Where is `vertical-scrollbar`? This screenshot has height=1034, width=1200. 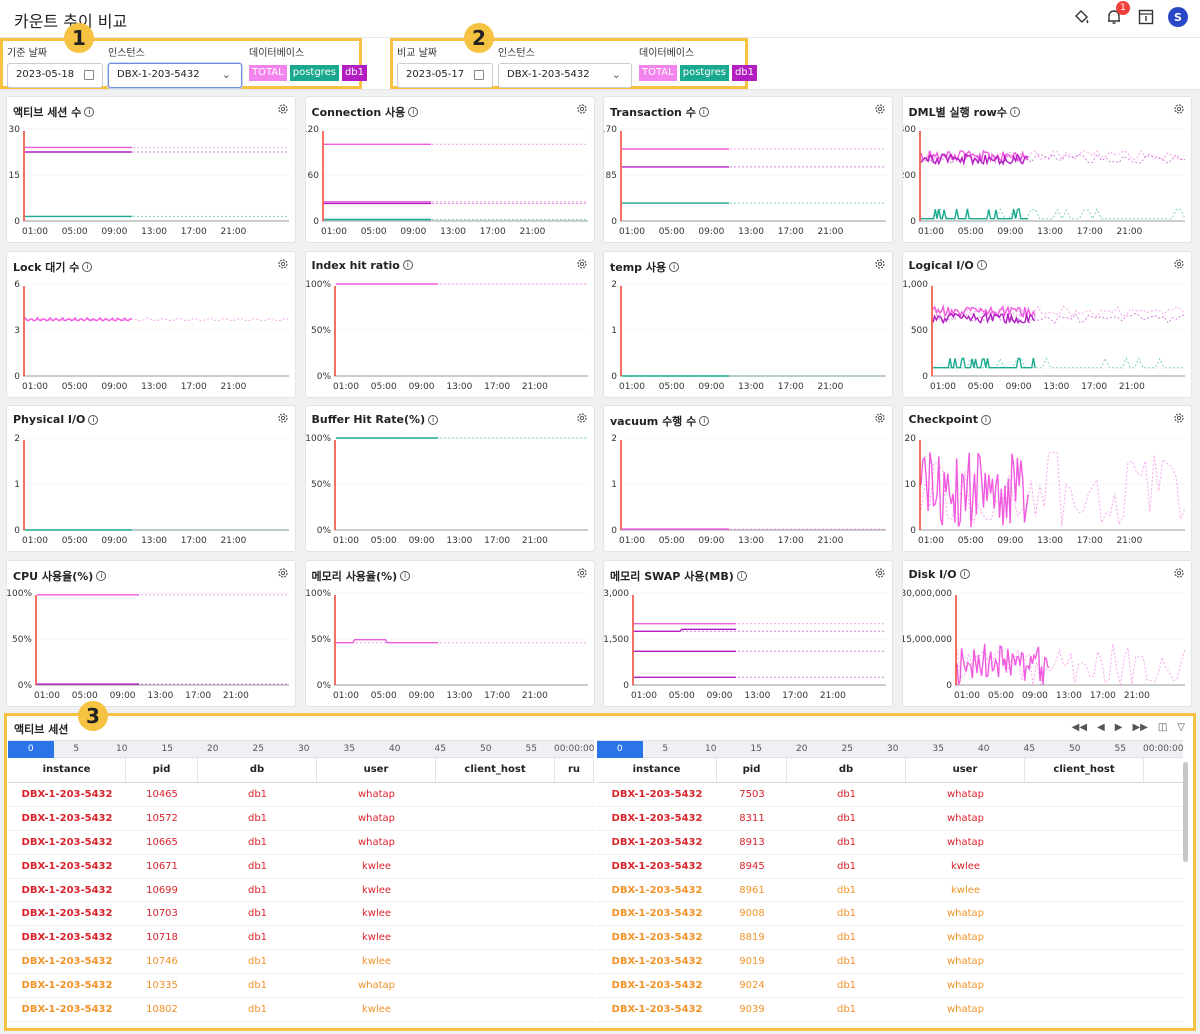
vertical-scrollbar is located at coordinates (1185, 812).